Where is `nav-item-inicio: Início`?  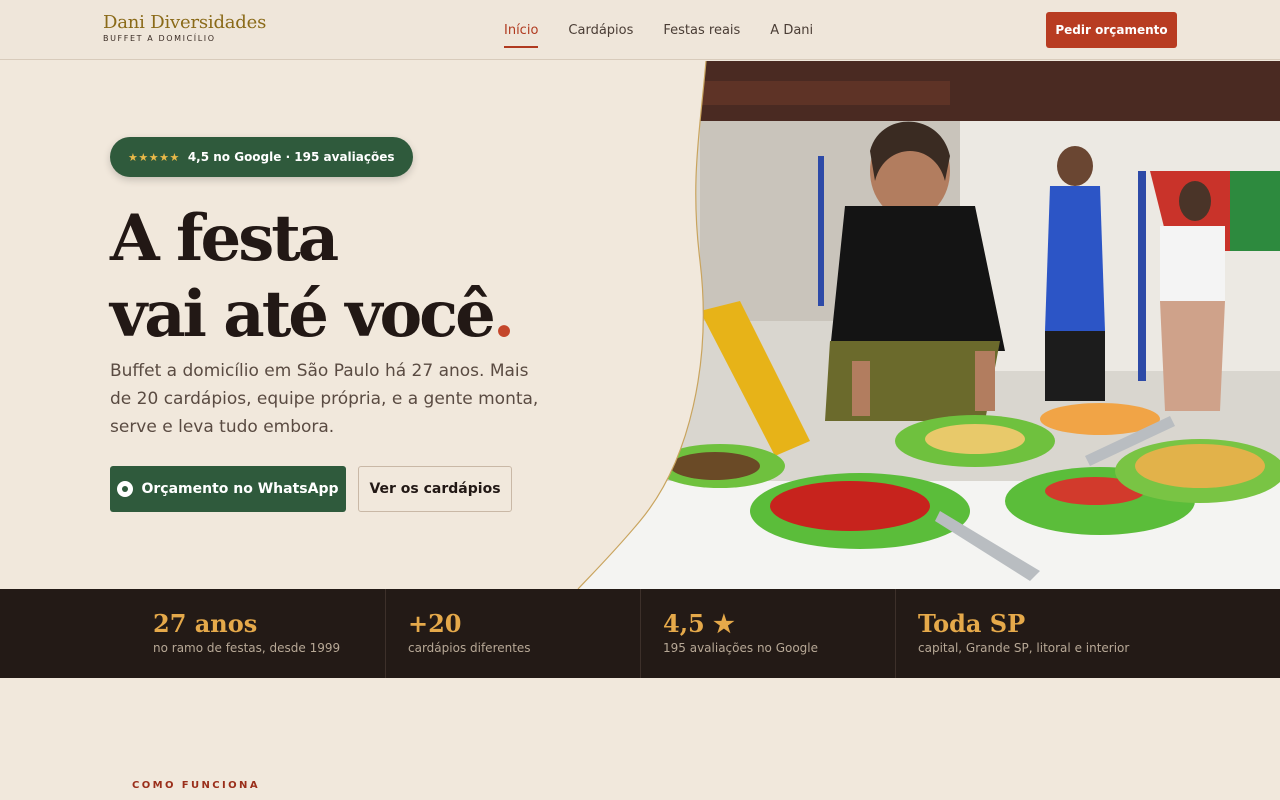 nav-item-inicio: Início is located at coordinates (521, 33).